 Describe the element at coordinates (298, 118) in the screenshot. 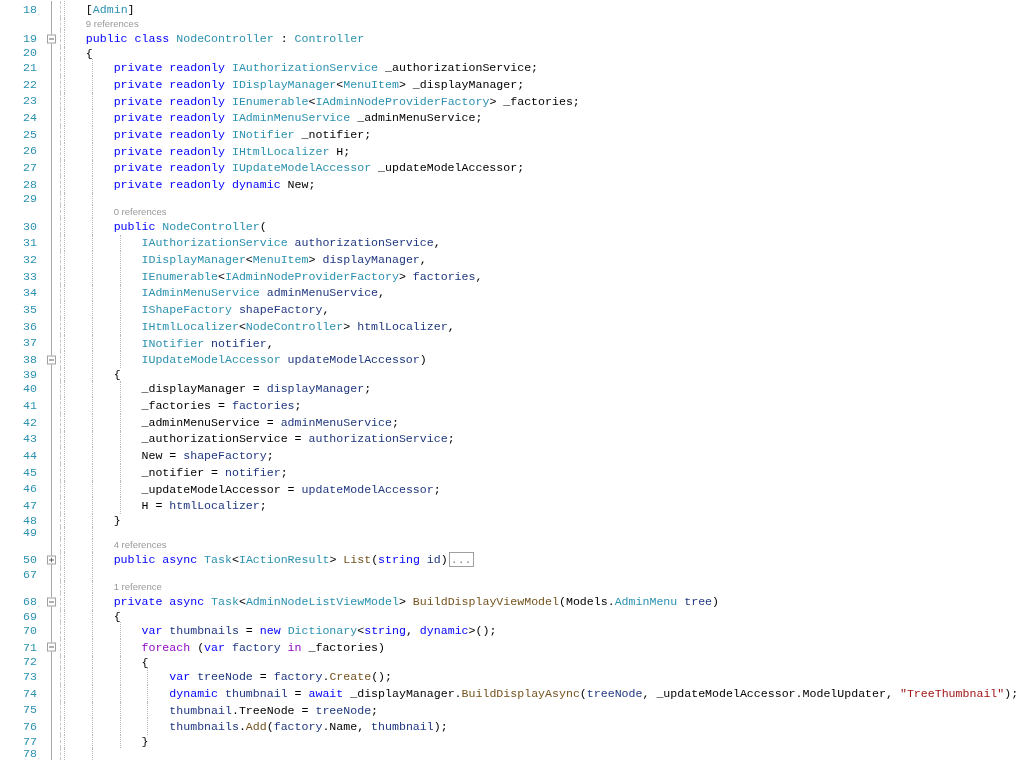

I see `code-line: private readonly IAdminMenuService _adminMenuService;` at that location.